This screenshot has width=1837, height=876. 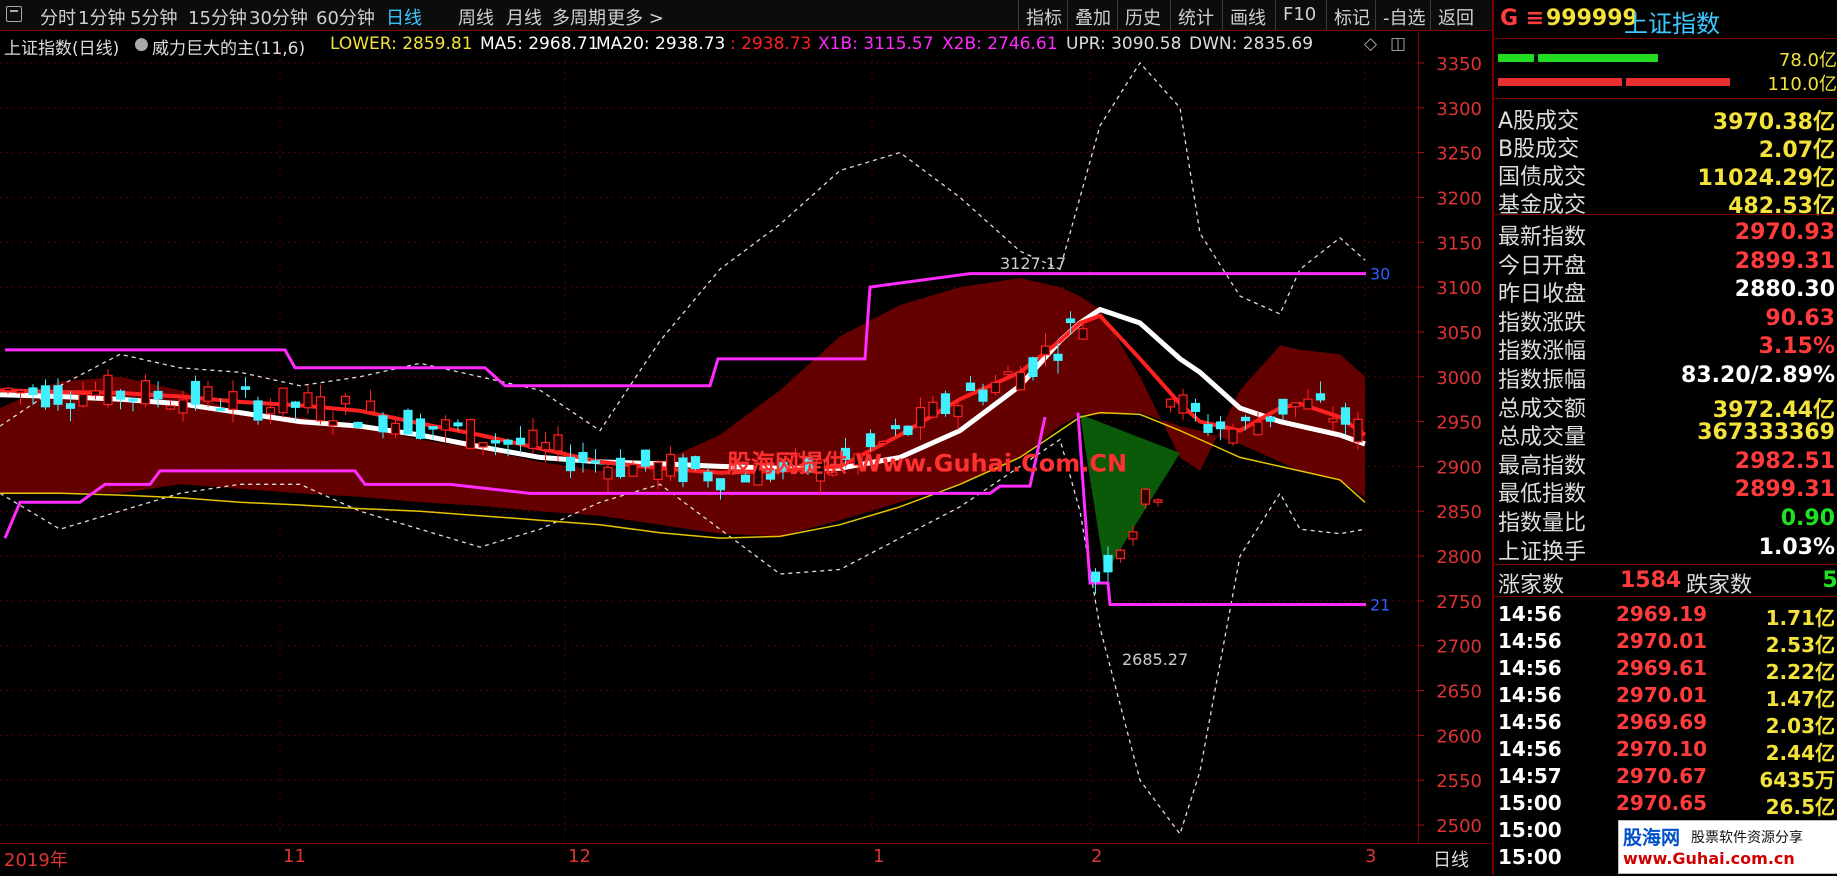 What do you see at coordinates (661, 44) in the screenshot?
I see `ma20-value: MA20: 2938.73` at bounding box center [661, 44].